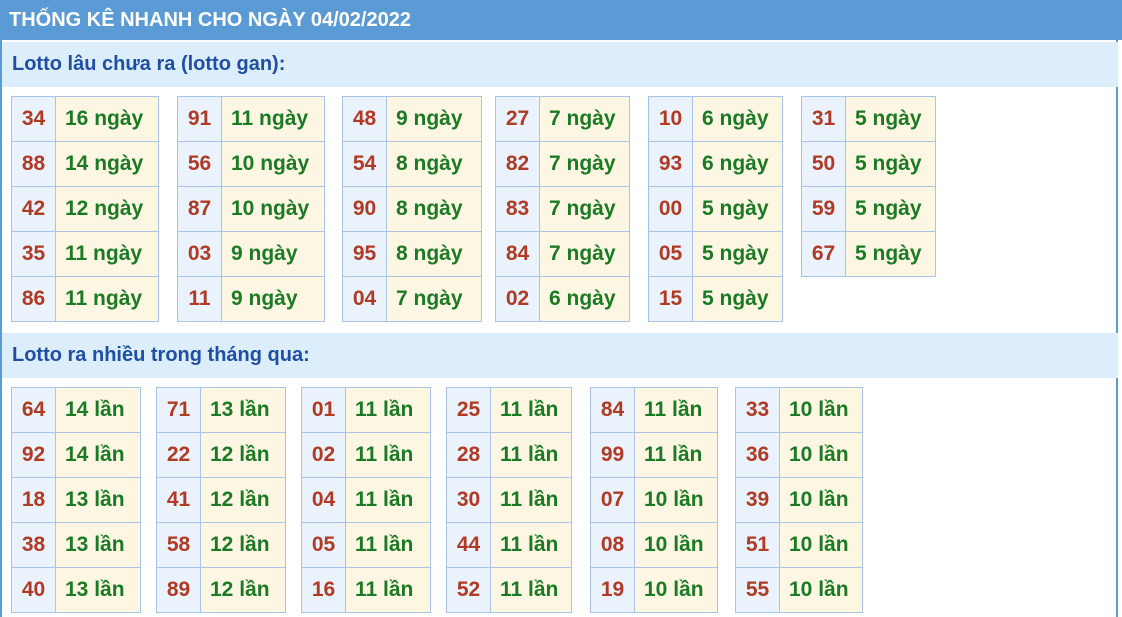 This screenshot has width=1122, height=617. I want to click on lotto-number: 67, so click(823, 254).